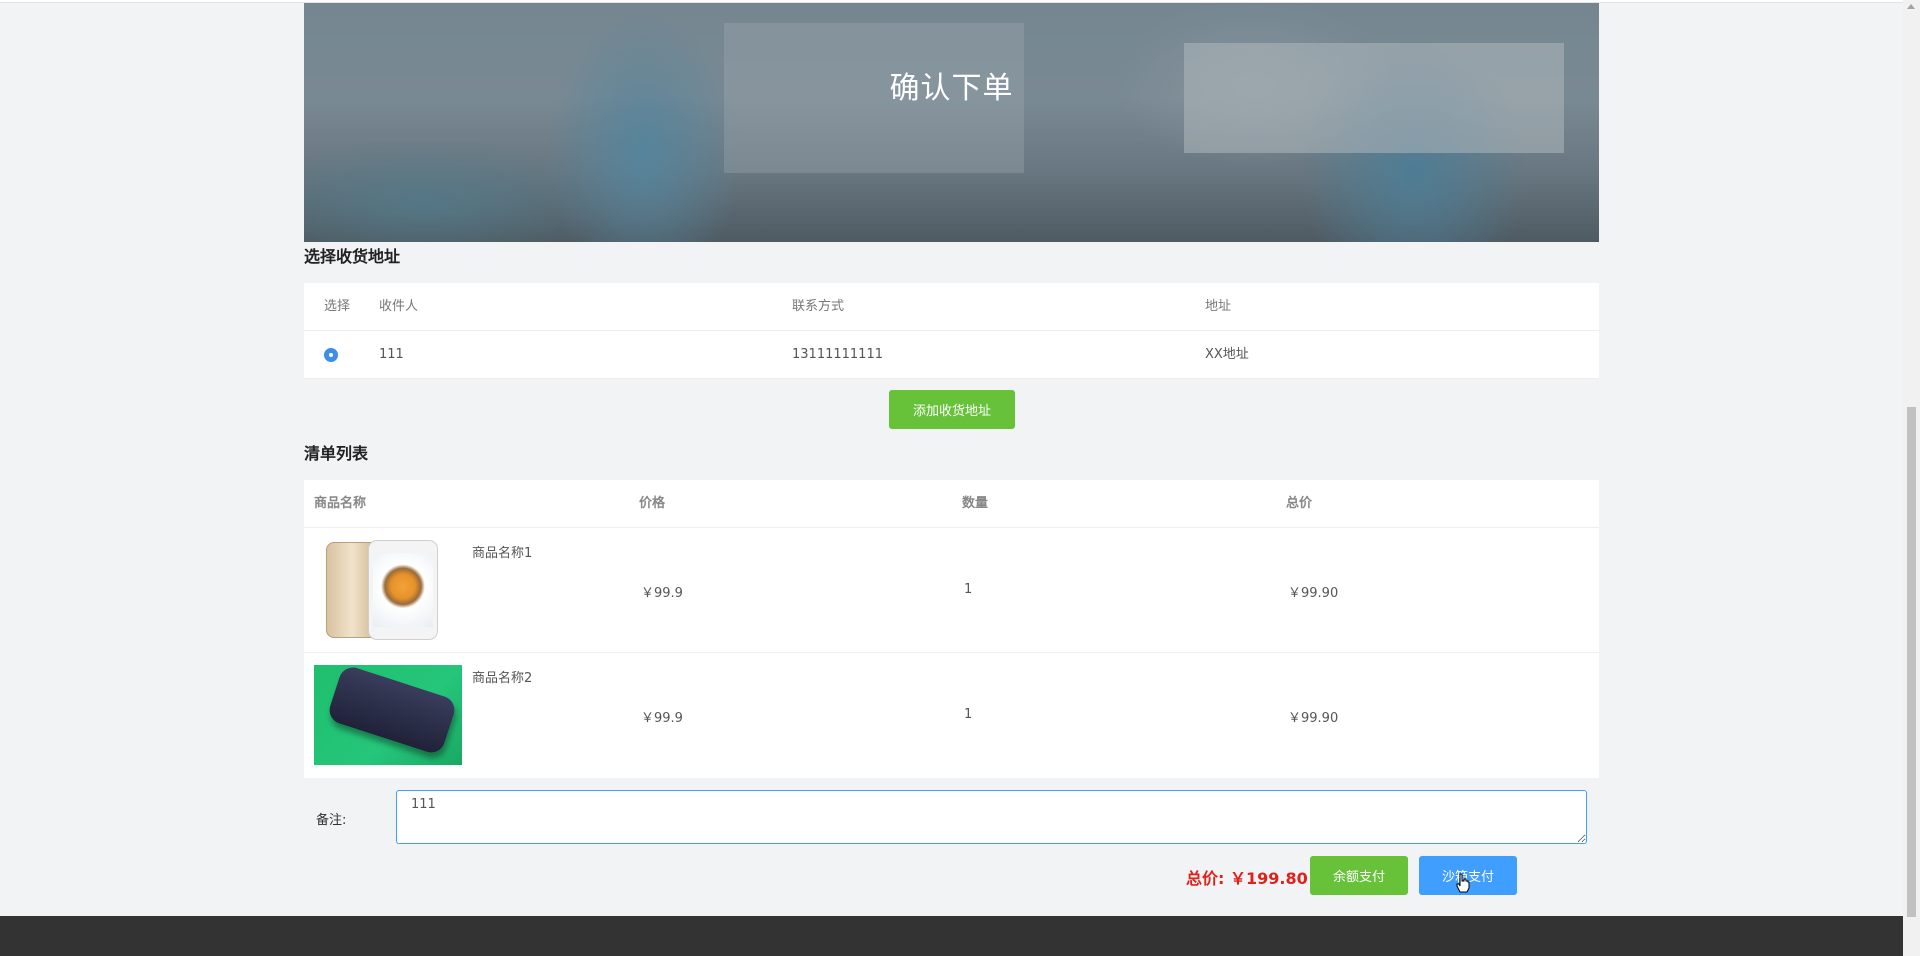 This screenshot has width=1920, height=956. Describe the element at coordinates (951, 590) in the screenshot. I see `order-item-row: 商品名称1 ￥99.9 1 ￥99.90` at that location.